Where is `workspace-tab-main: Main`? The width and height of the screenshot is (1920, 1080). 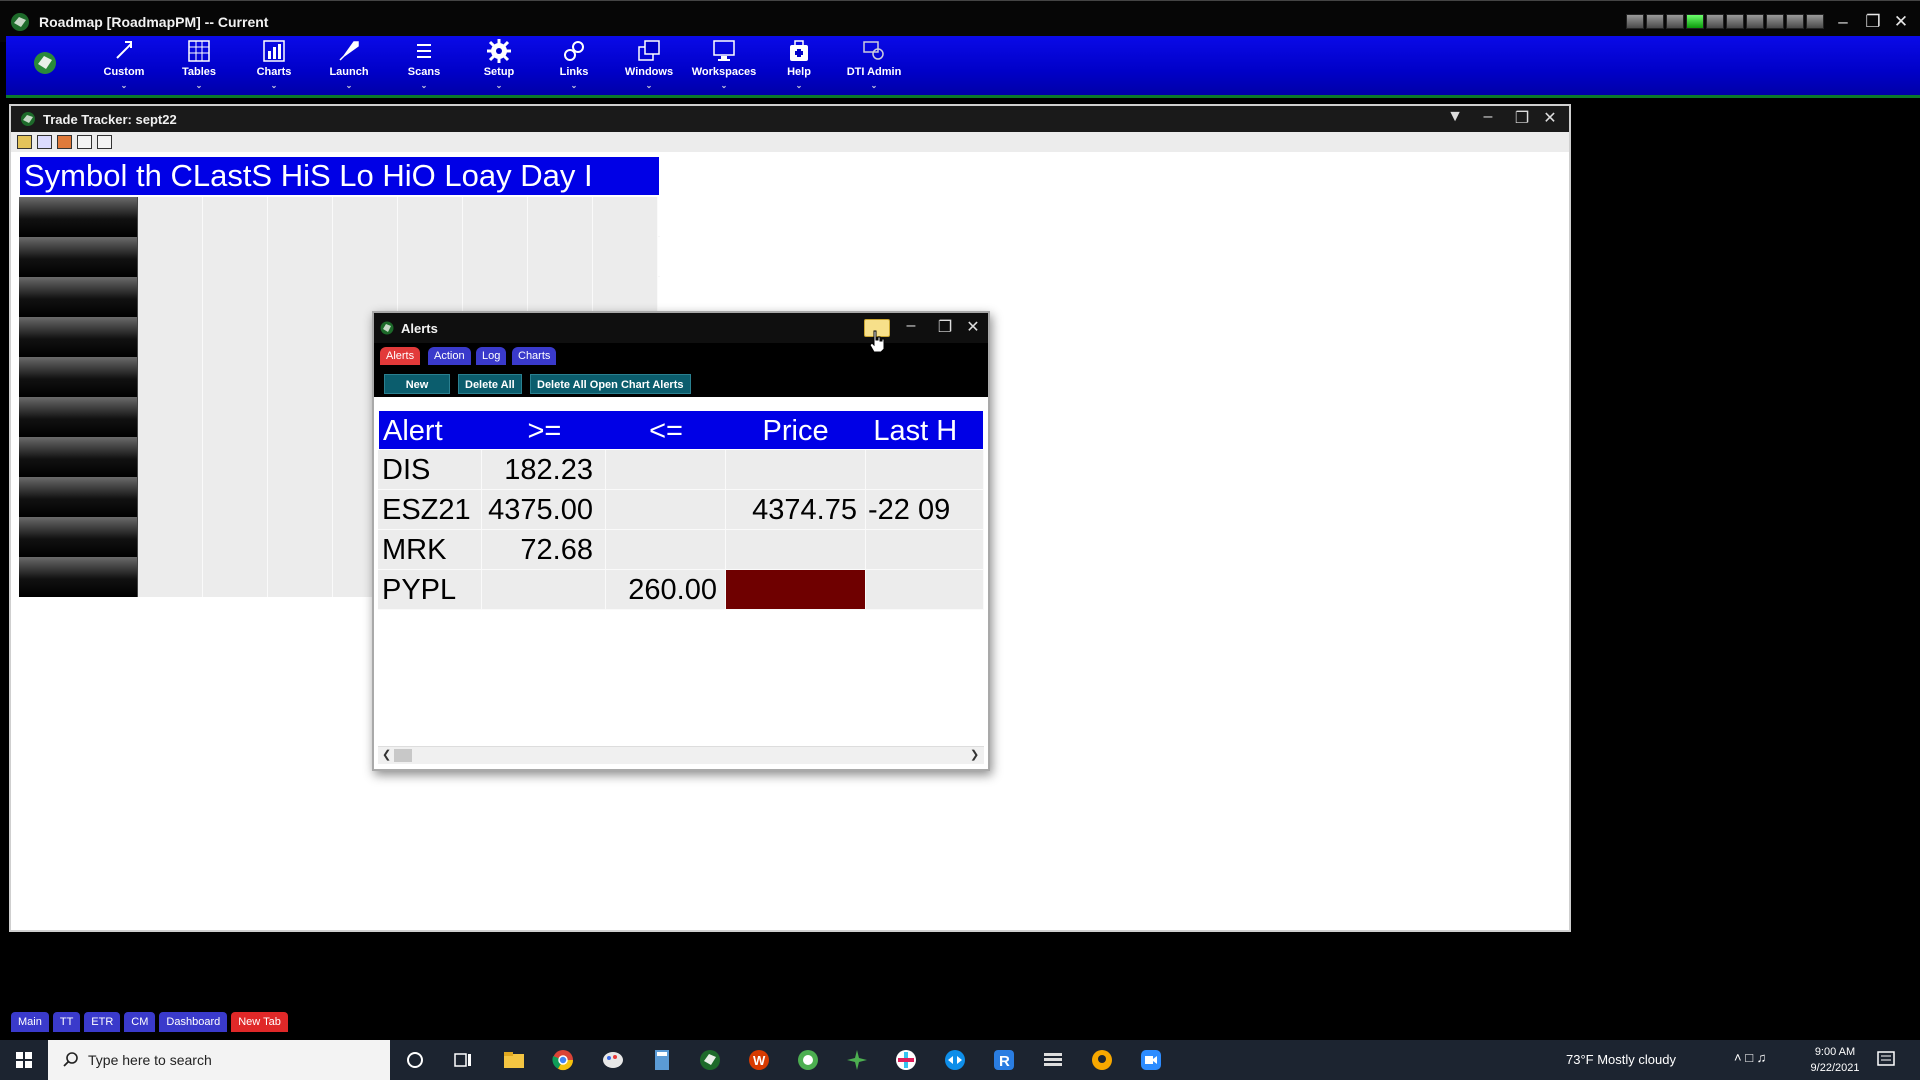 workspace-tab-main: Main is located at coordinates (30, 1022).